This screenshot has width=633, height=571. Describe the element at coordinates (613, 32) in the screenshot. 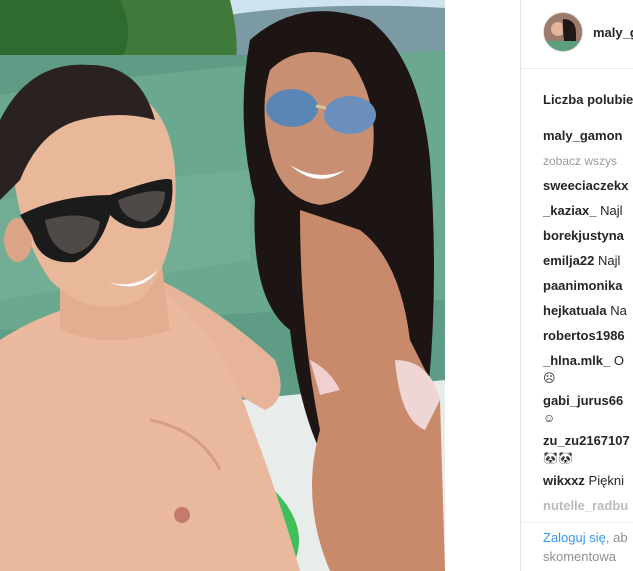

I see `author-username: maly_gamon` at that location.